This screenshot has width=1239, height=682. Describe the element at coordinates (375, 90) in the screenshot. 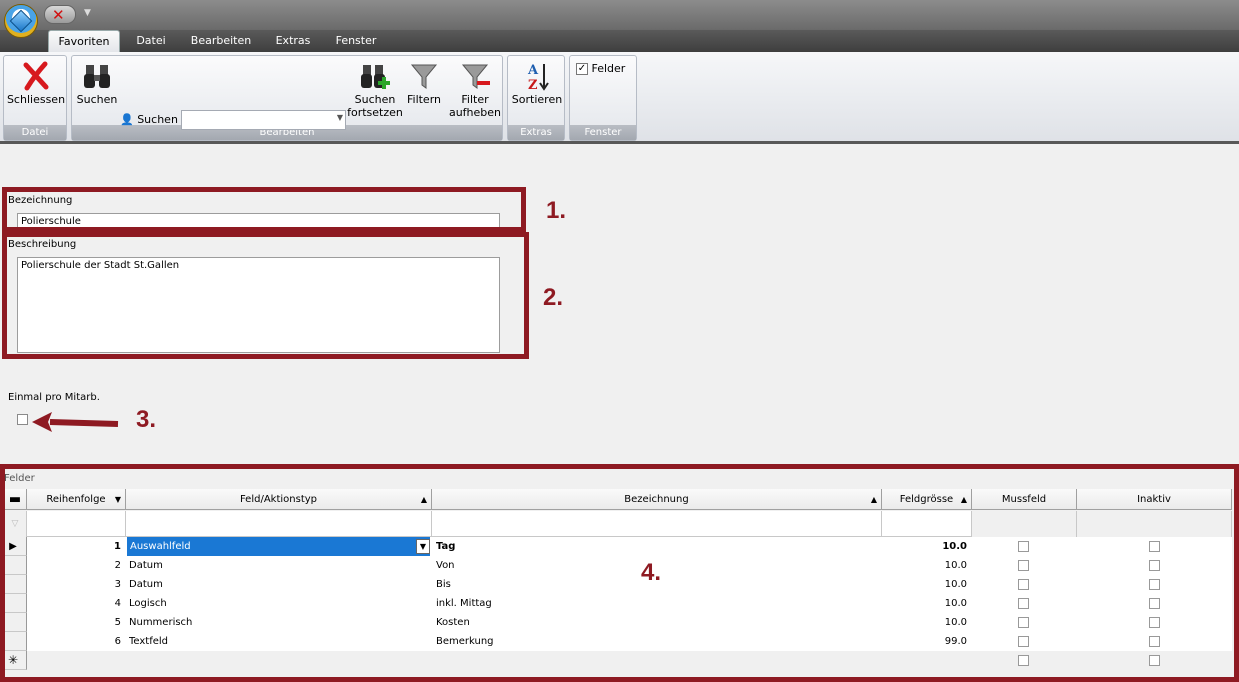

I see `suchen-fortsetzen-button: Suchen fortsetzen` at that location.